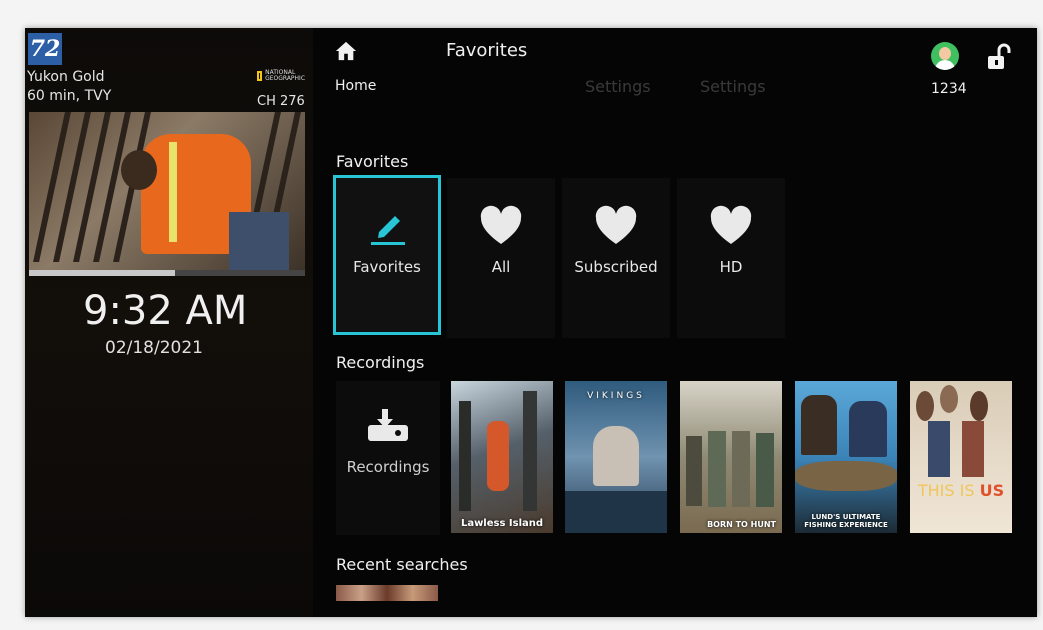  I want to click on unlock-icon, so click(999, 57).